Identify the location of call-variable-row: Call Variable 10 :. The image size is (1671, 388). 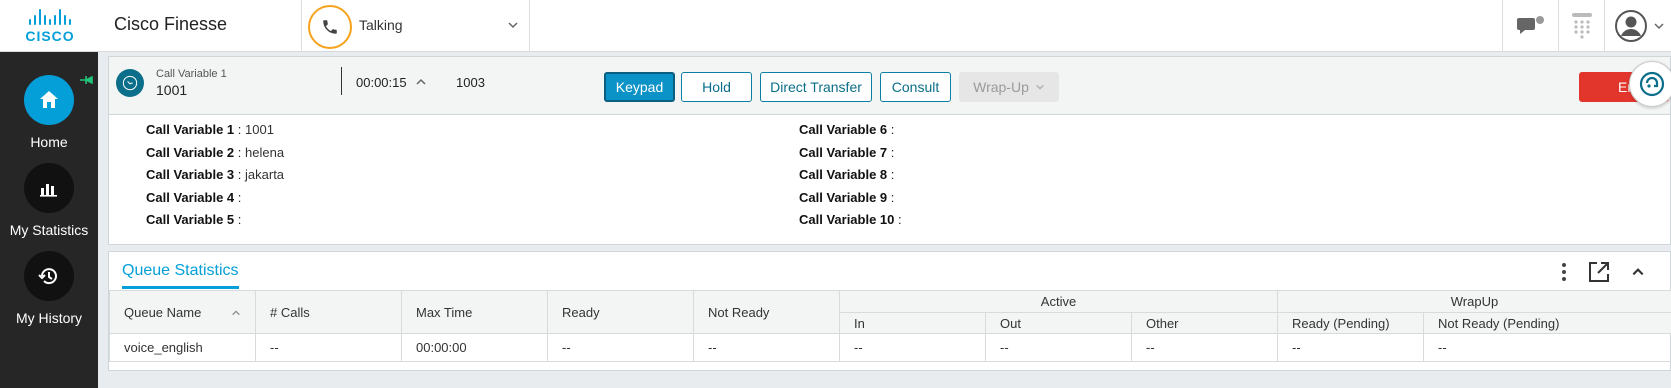
(850, 219).